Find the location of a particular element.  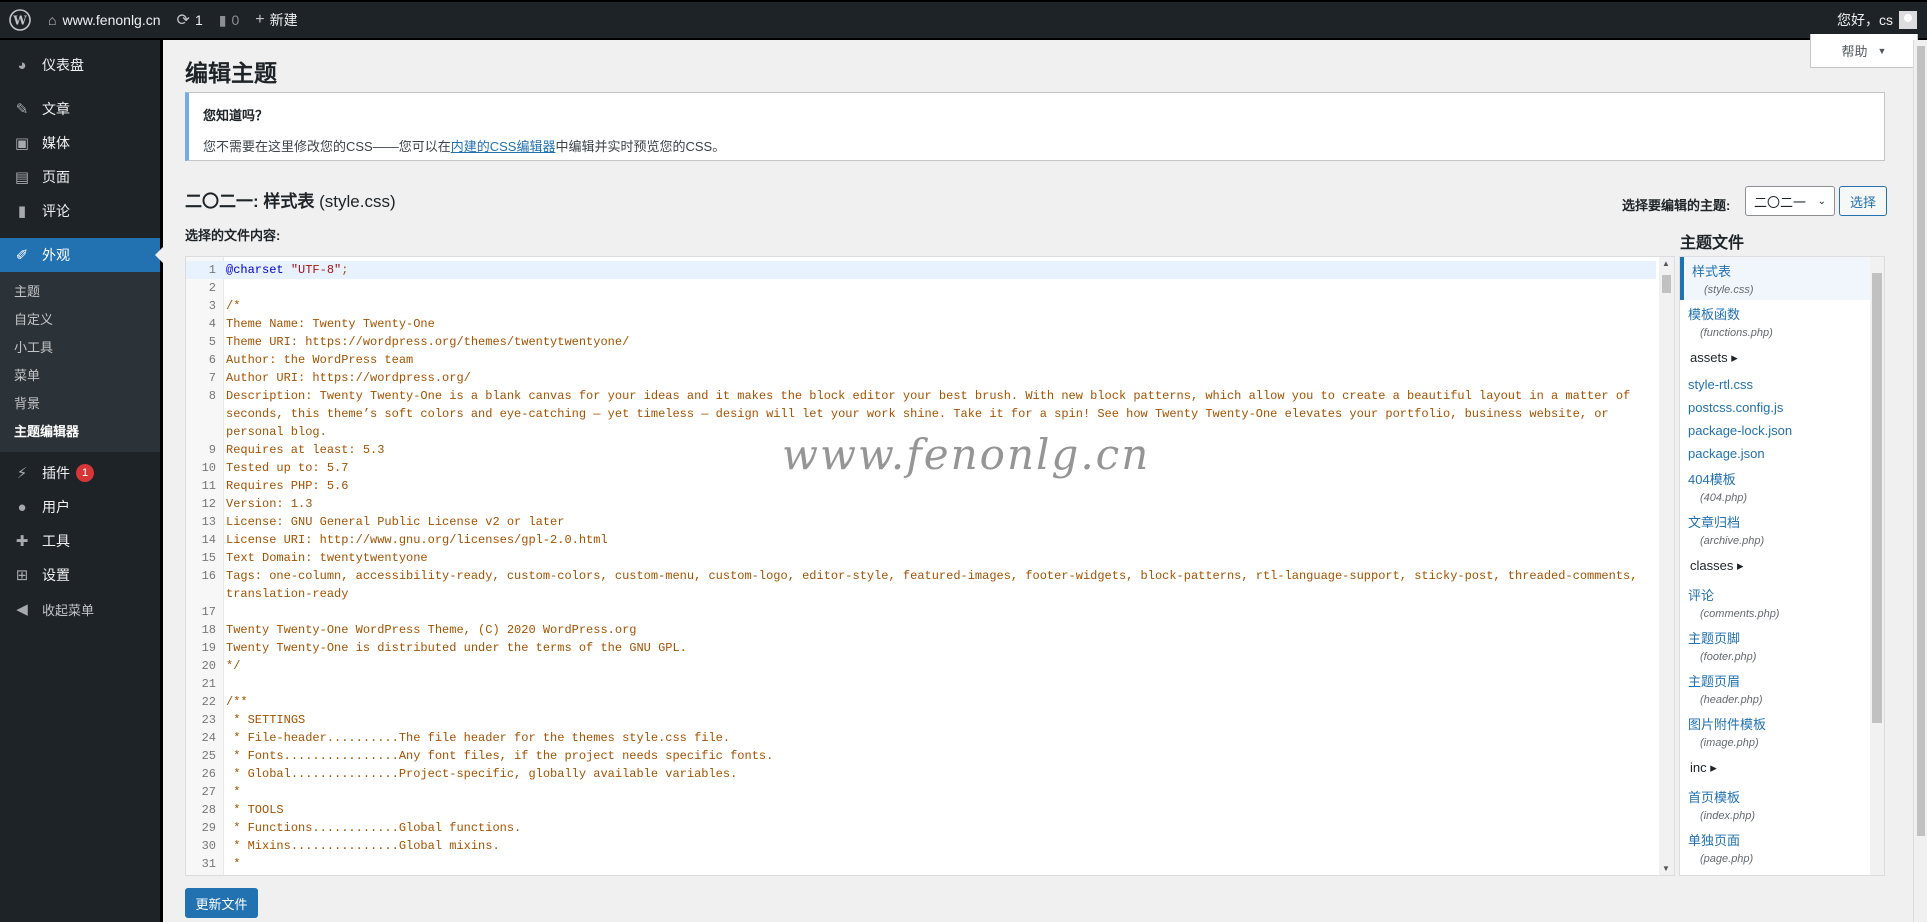

submenu-menus: 菜单 is located at coordinates (80, 376).